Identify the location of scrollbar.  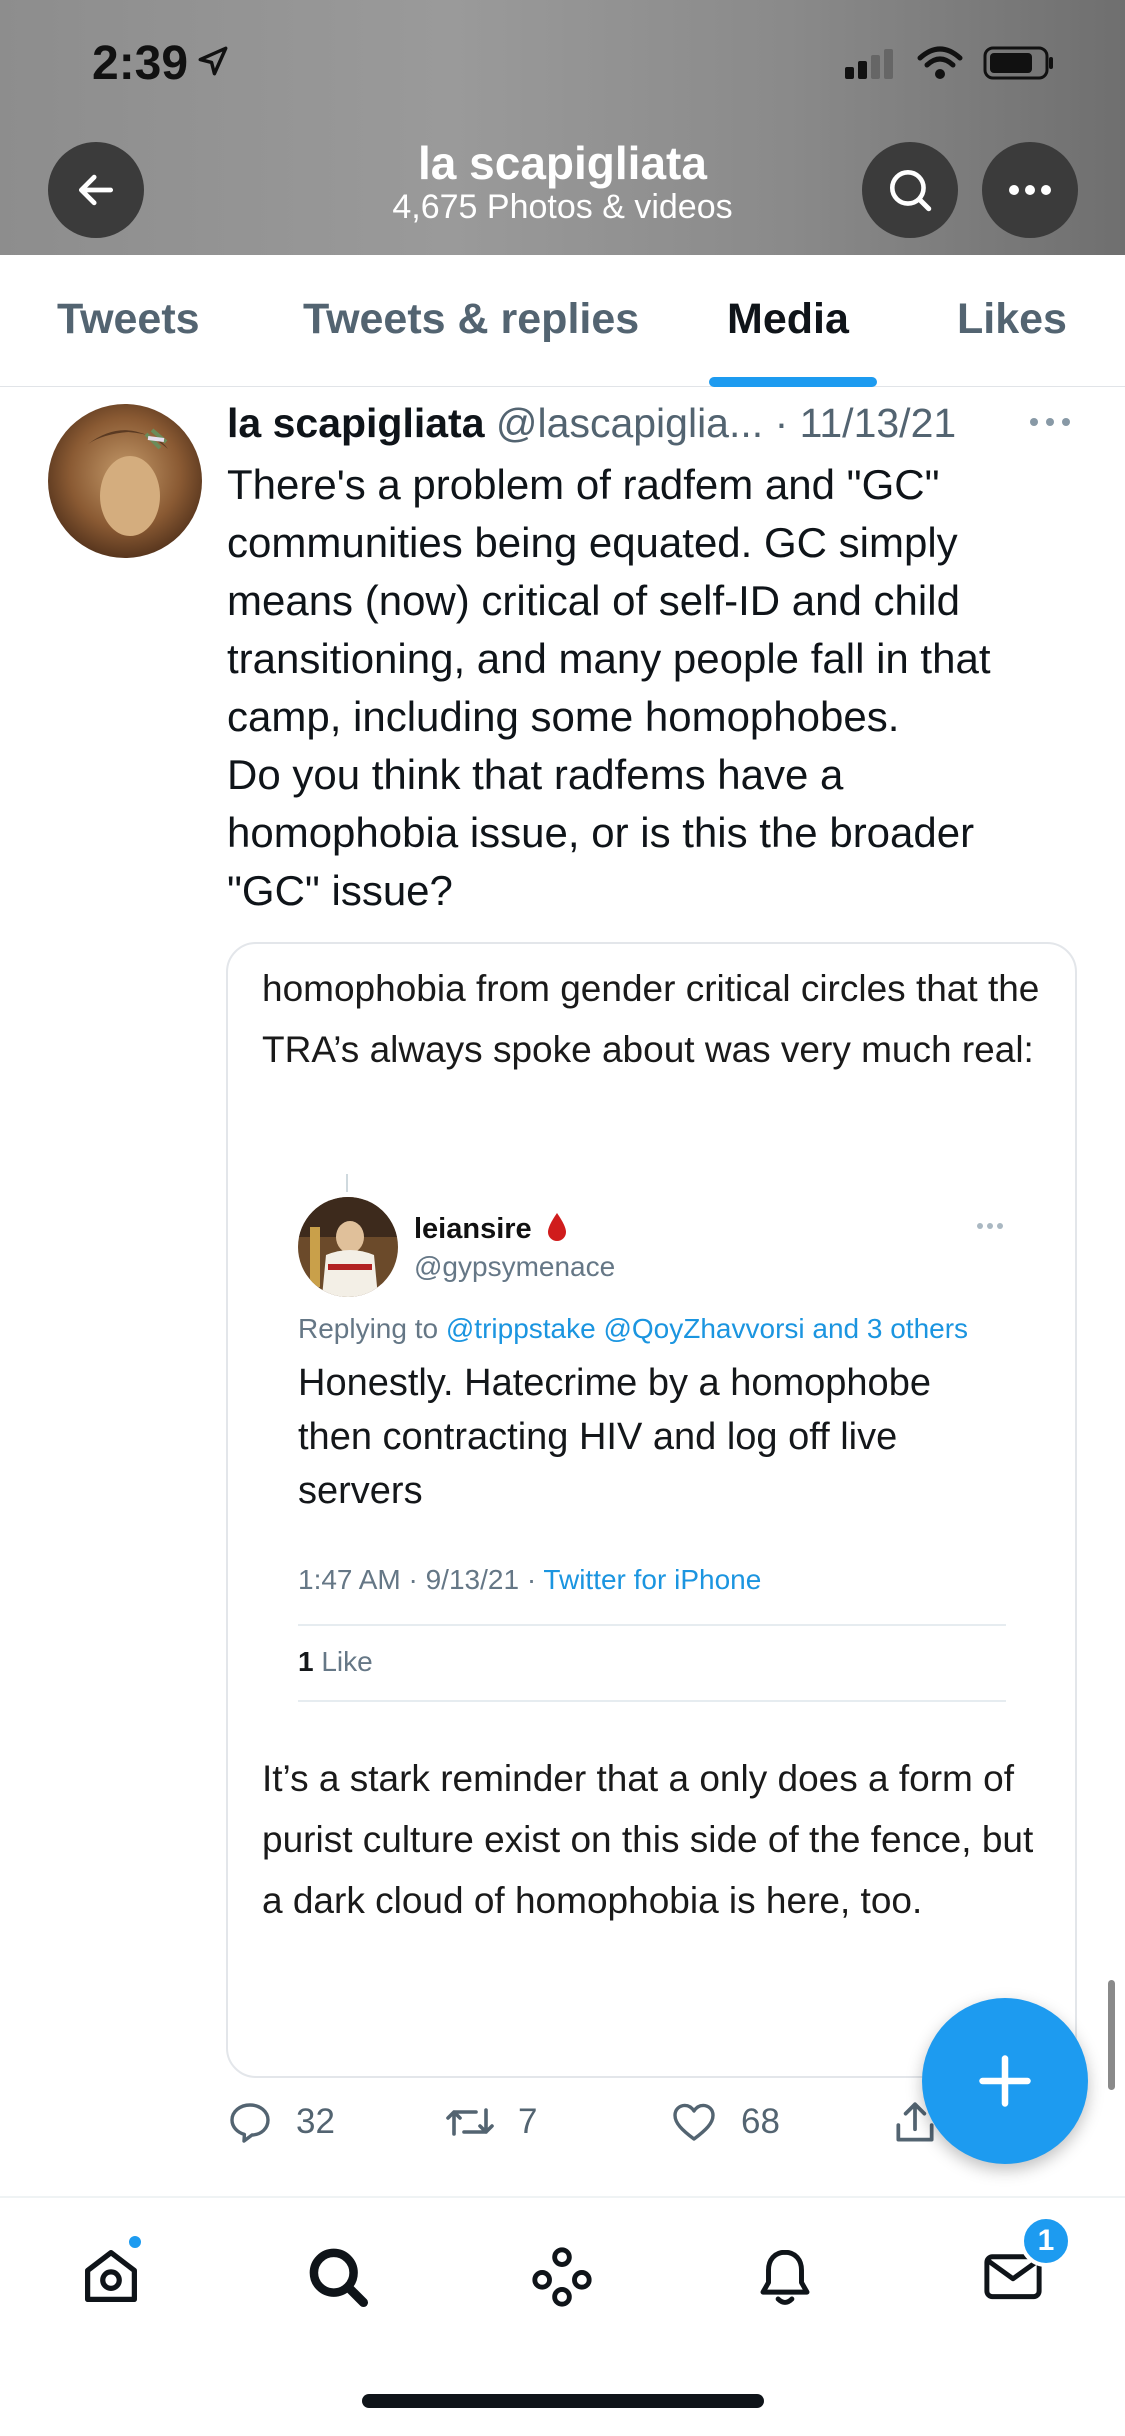
(1111, 2035).